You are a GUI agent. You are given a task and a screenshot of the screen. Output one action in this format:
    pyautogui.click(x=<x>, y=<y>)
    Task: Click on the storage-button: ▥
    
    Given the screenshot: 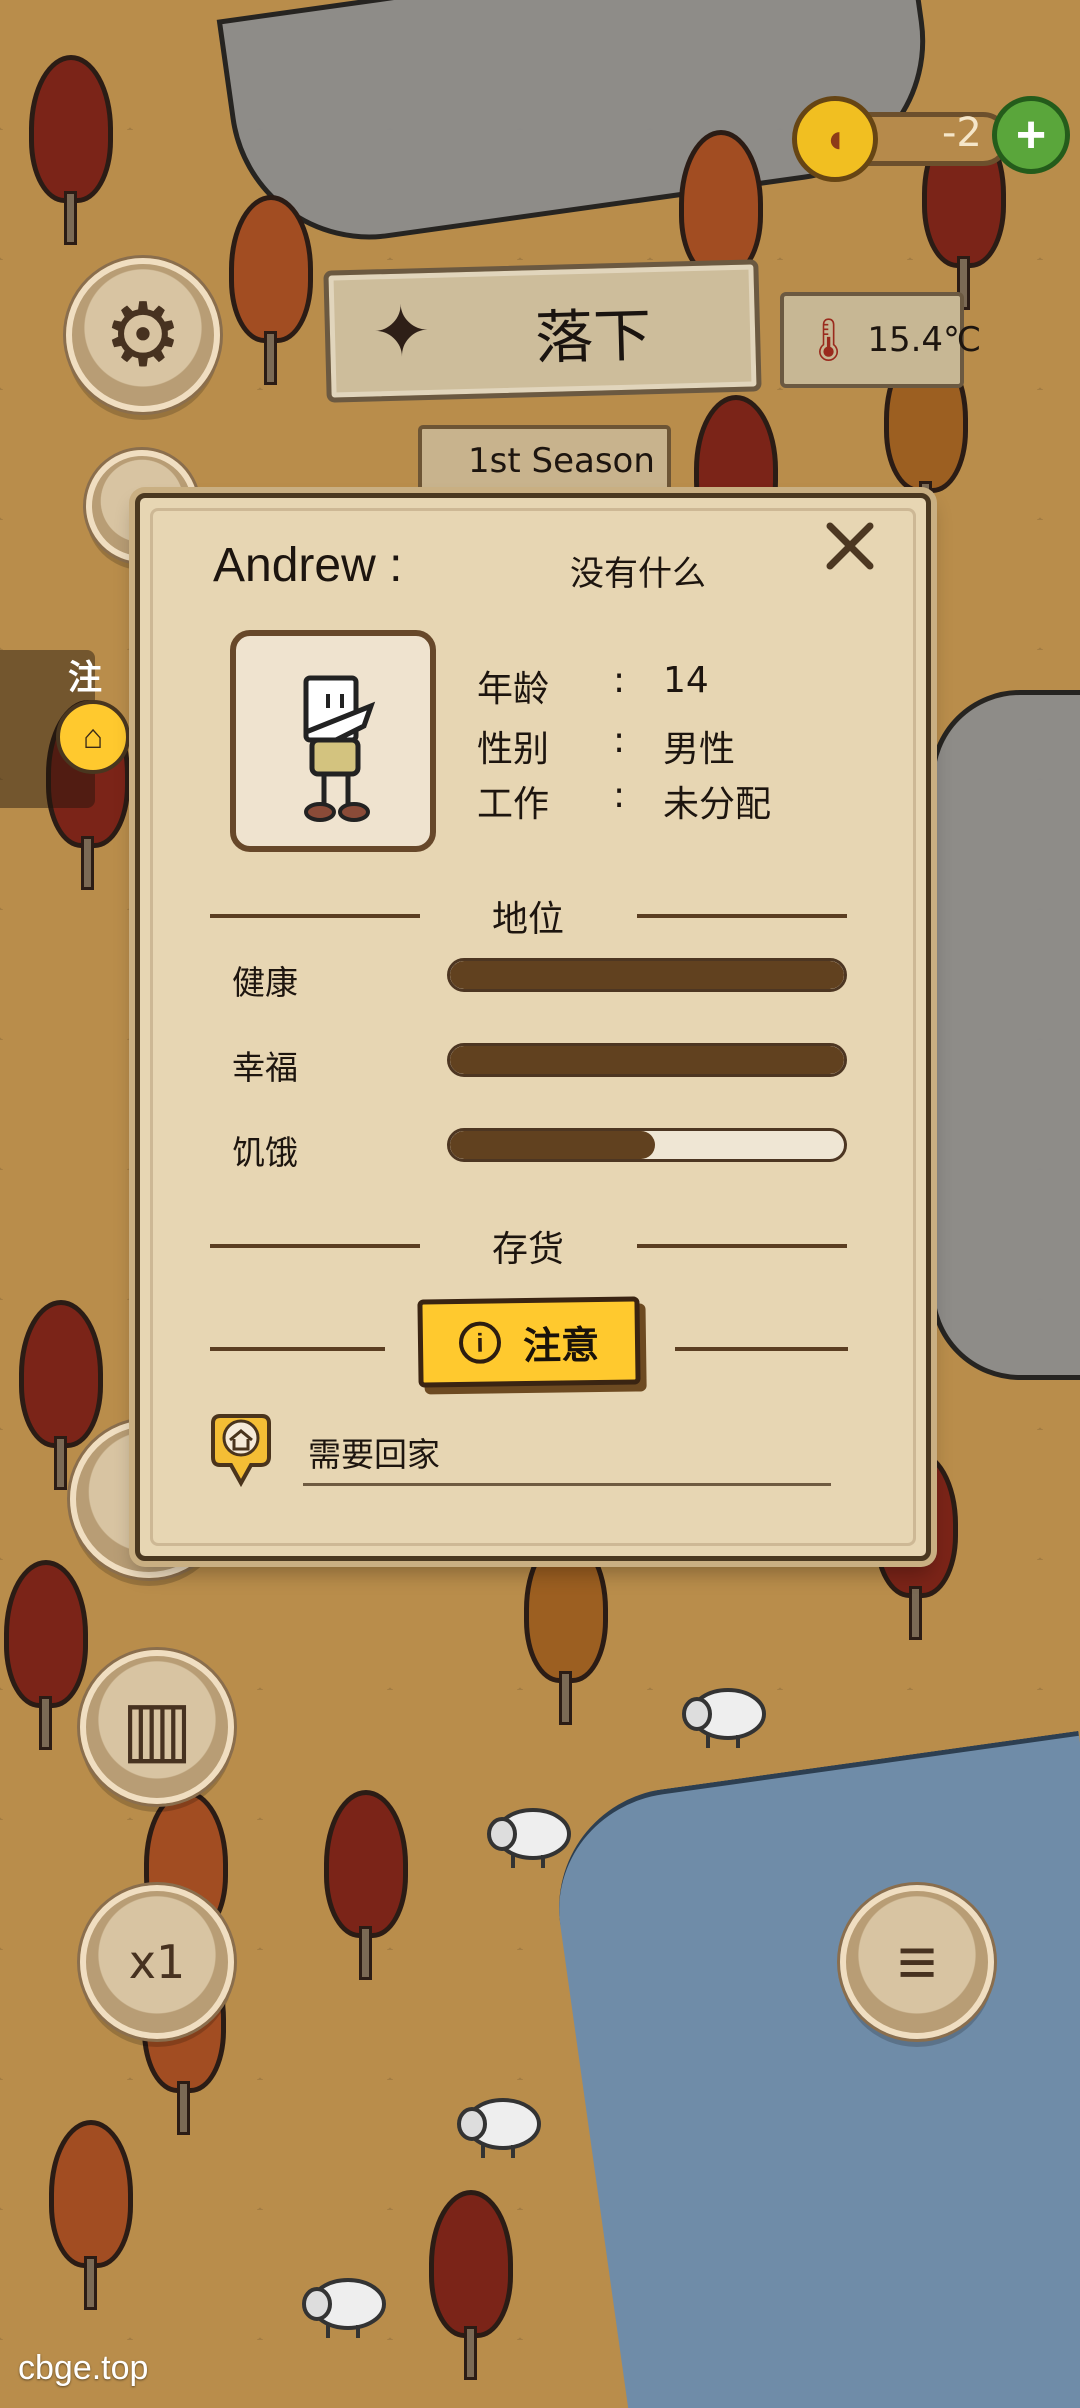 What is the action you would take?
    pyautogui.click(x=157, y=1727)
    